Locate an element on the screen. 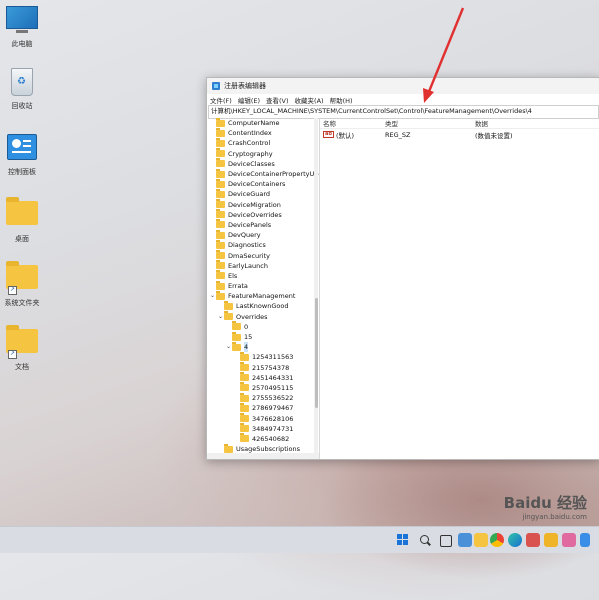 The image size is (599, 600). tree-node: ContentIndex is located at coordinates (263, 132).